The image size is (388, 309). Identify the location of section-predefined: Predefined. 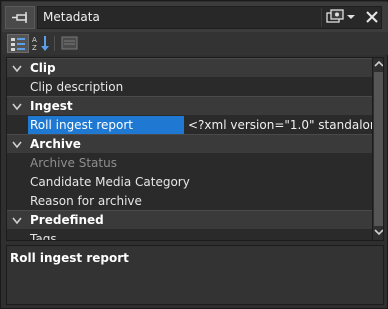
(189, 219).